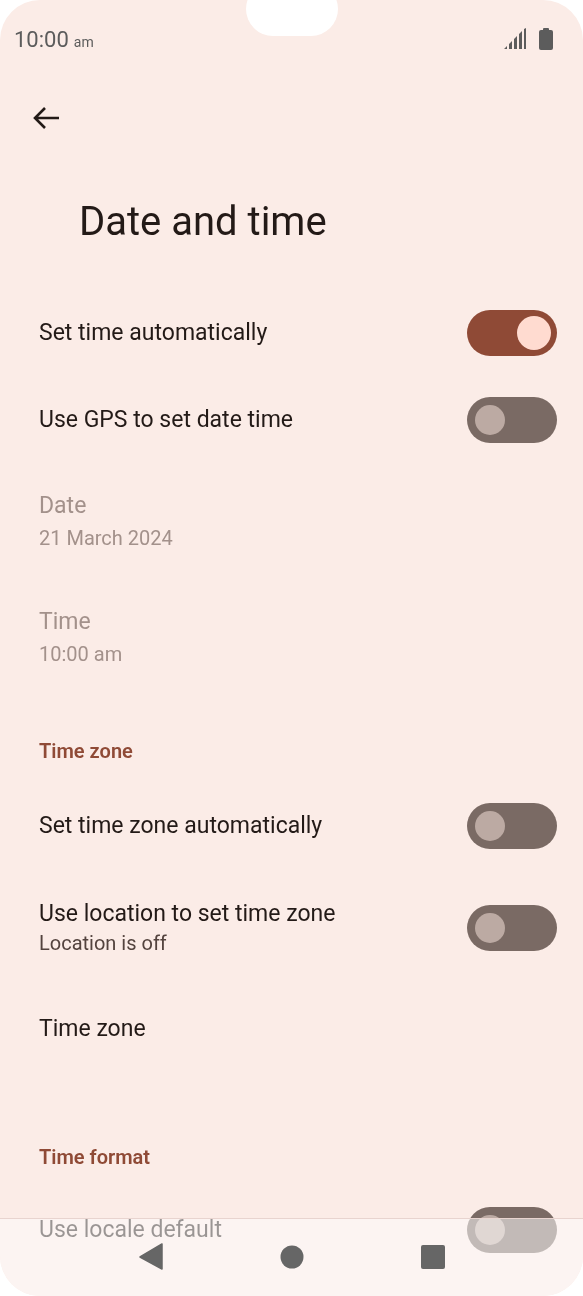 This screenshot has width=583, height=1296. Describe the element at coordinates (130, 1230) in the screenshot. I see `setting-title: Use locale default` at that location.